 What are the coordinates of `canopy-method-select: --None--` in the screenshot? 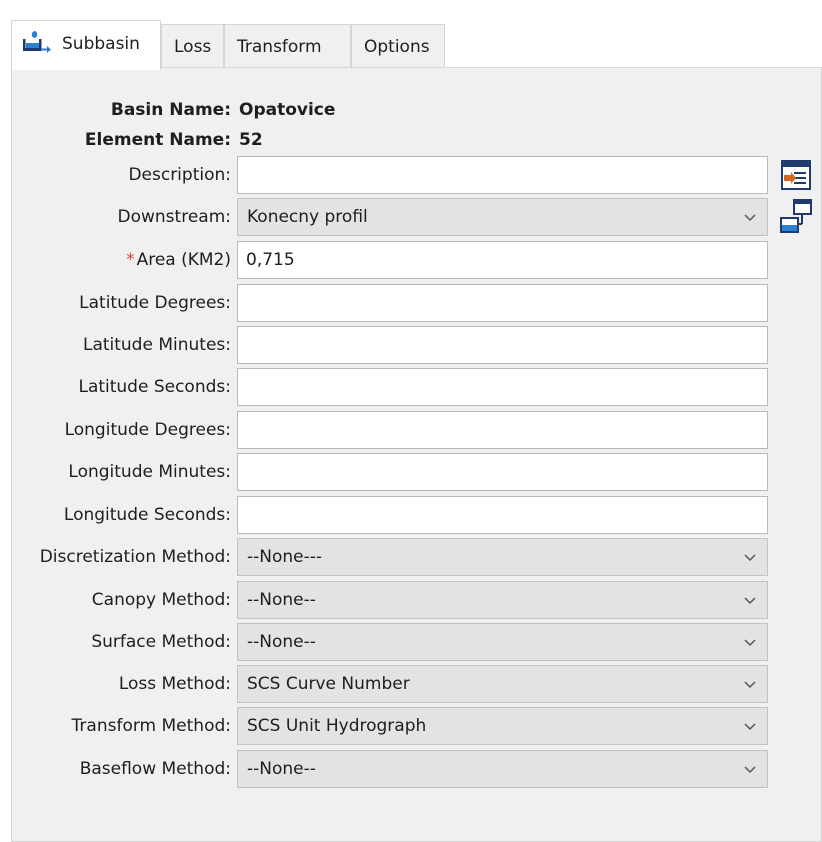 It's located at (502, 600).